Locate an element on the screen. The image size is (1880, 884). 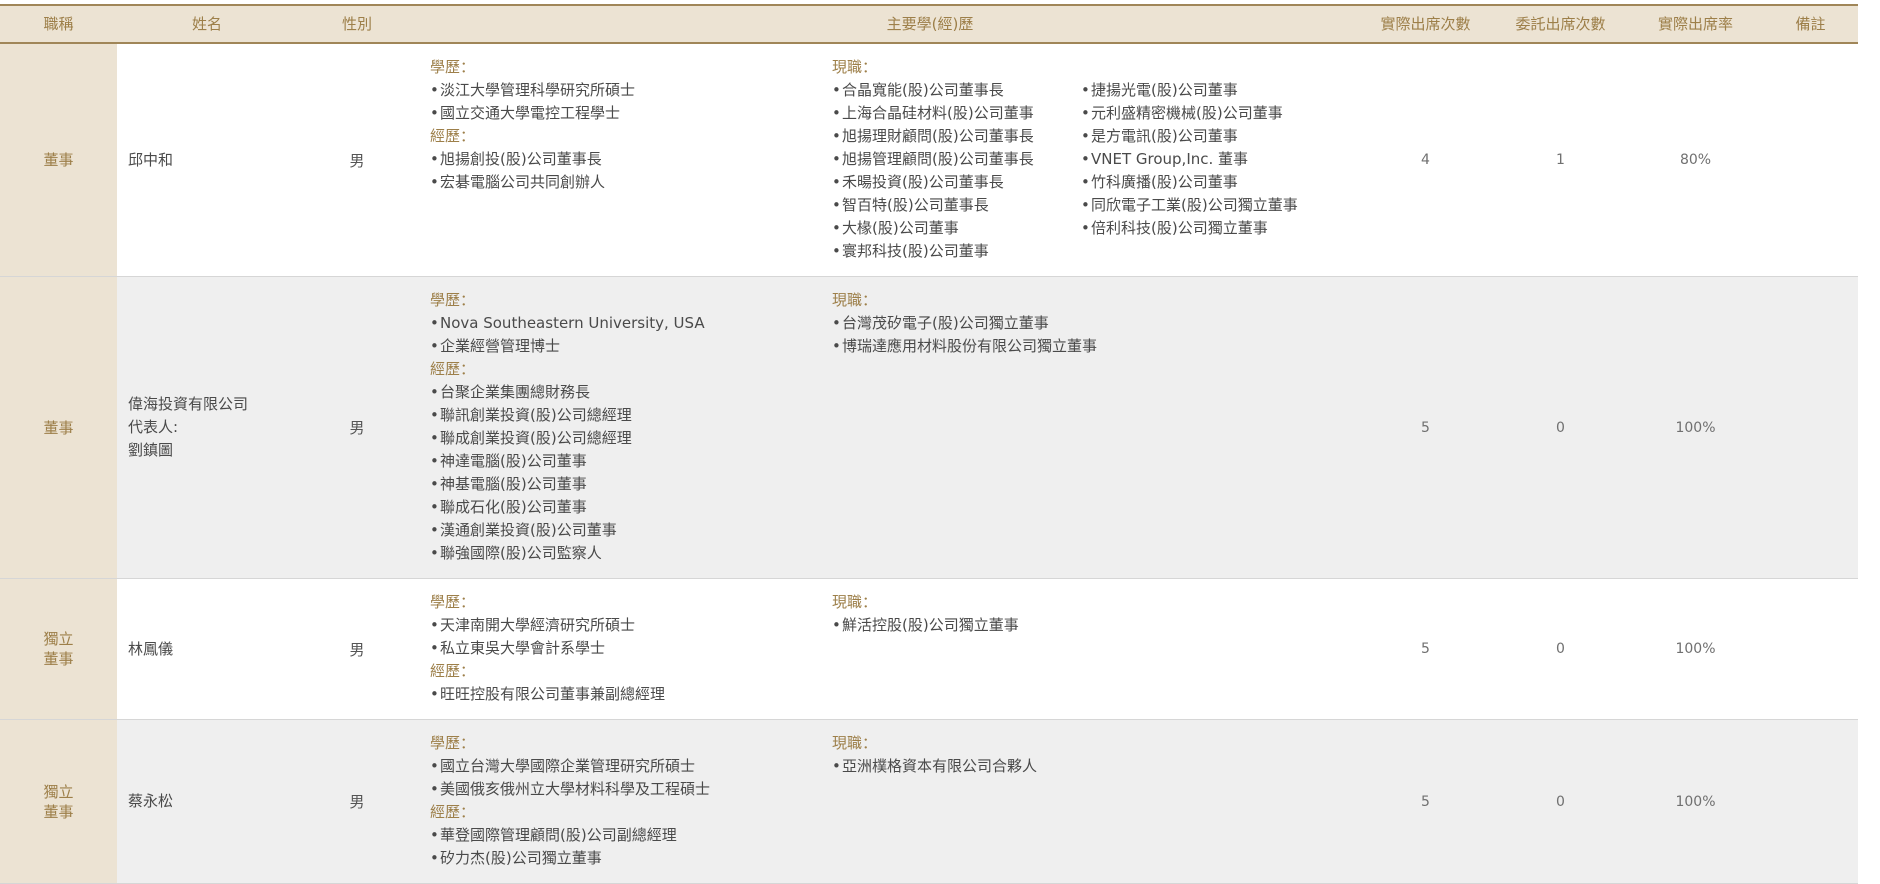
row-rate: 80% is located at coordinates (1695, 160).